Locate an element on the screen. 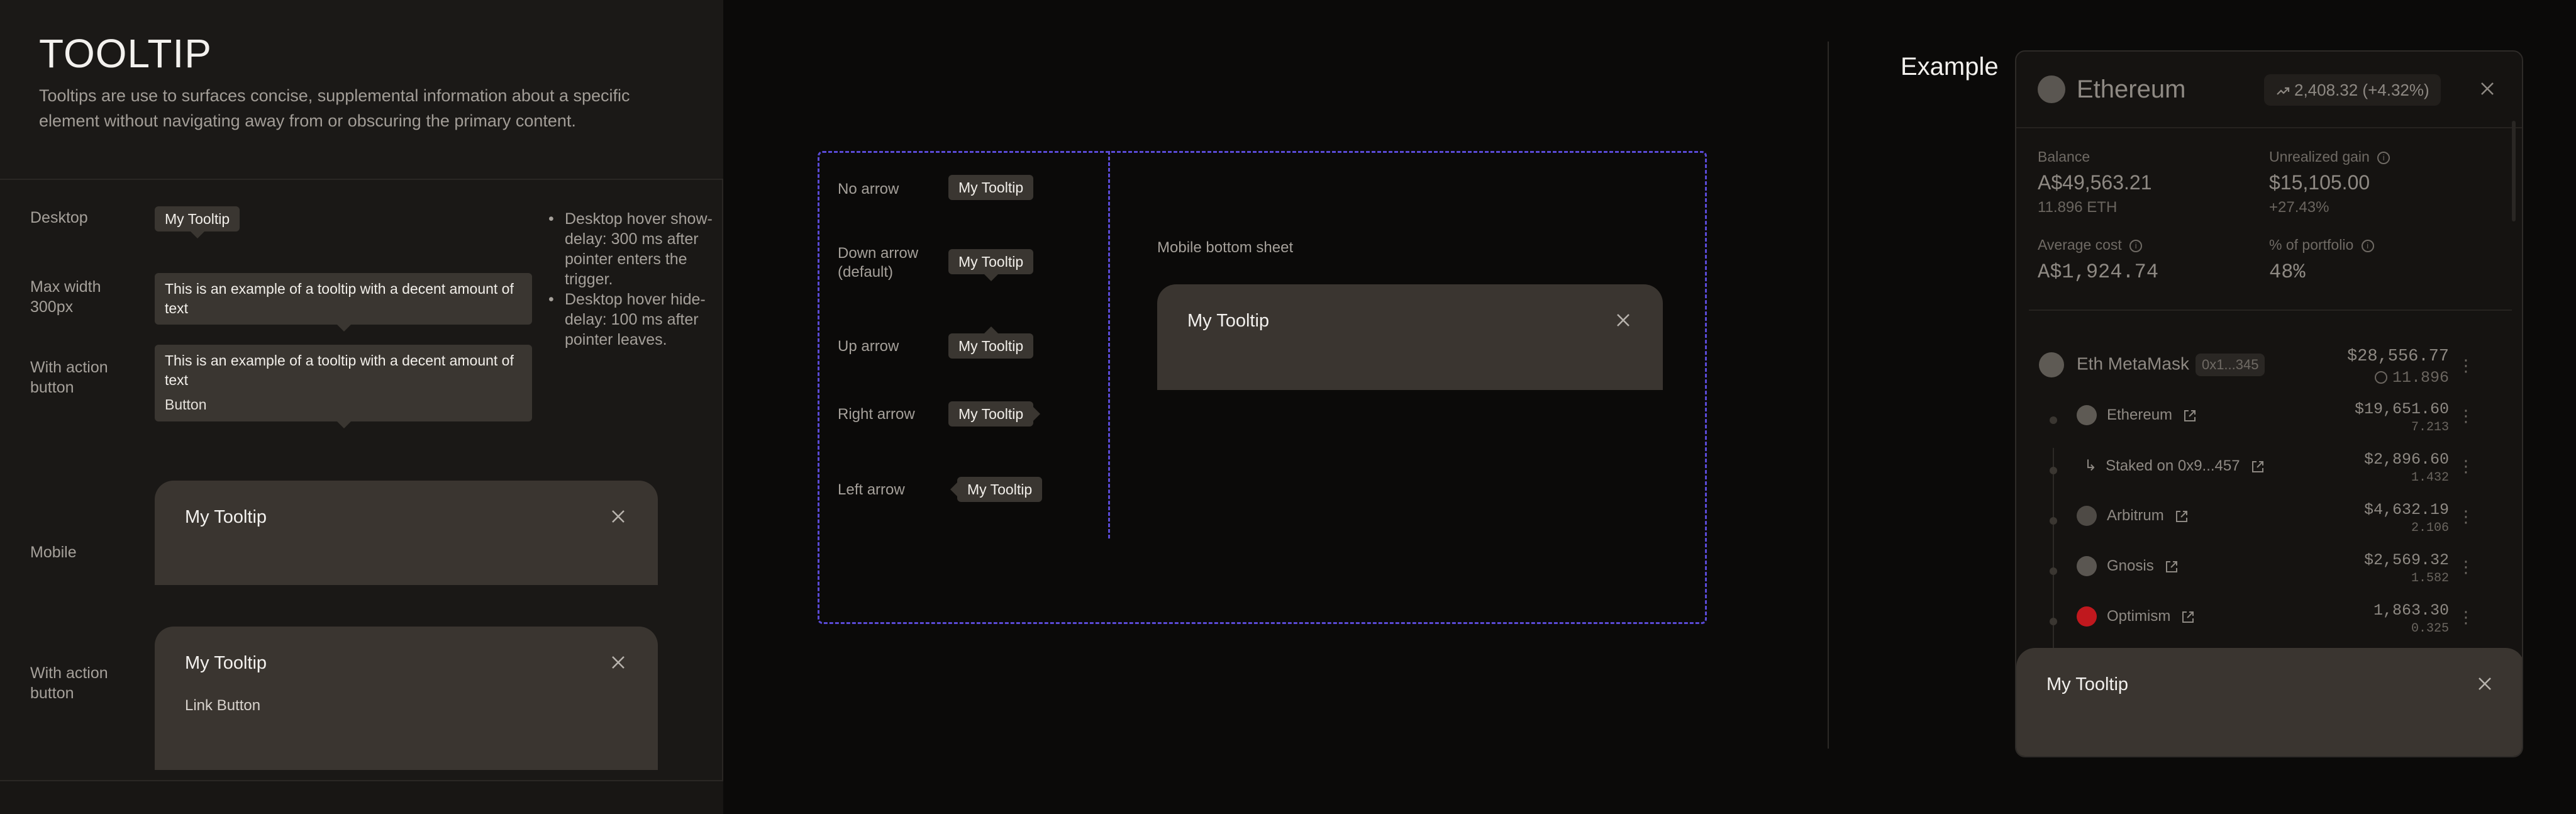 This screenshot has height=814, width=2576. unrealized-sub: +27.43% is located at coordinates (2299, 207).